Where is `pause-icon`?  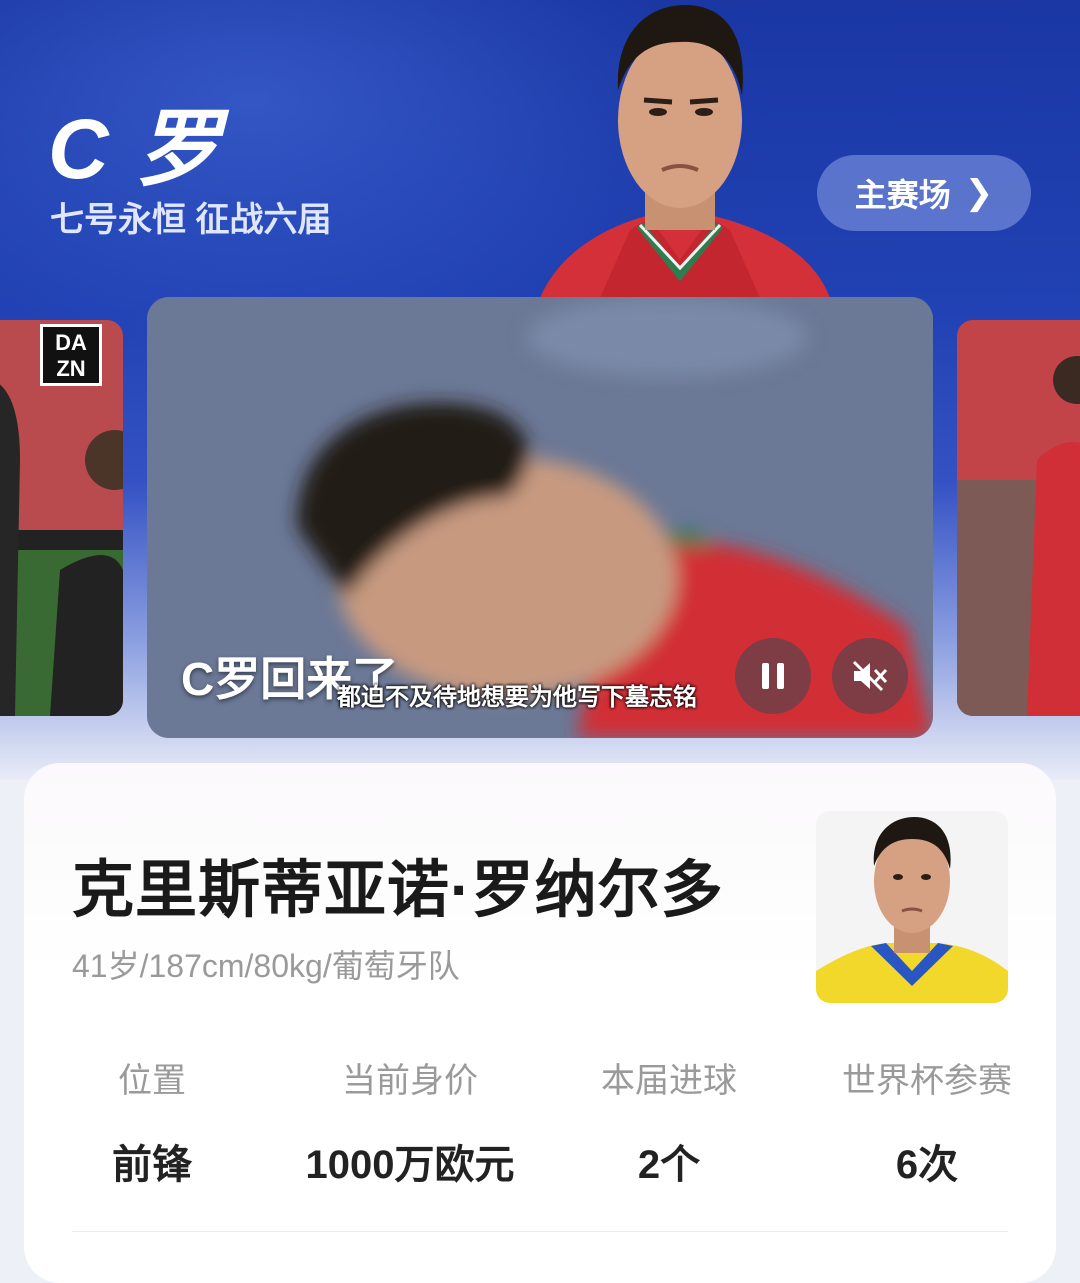
pause-icon is located at coordinates (773, 676).